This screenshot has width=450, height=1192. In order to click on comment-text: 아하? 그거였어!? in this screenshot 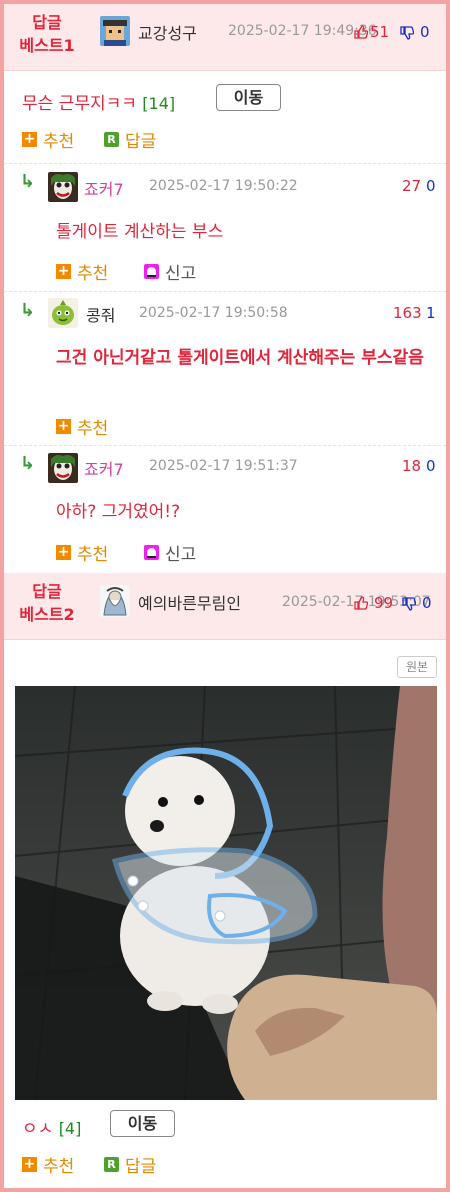, I will do `click(118, 512)`.